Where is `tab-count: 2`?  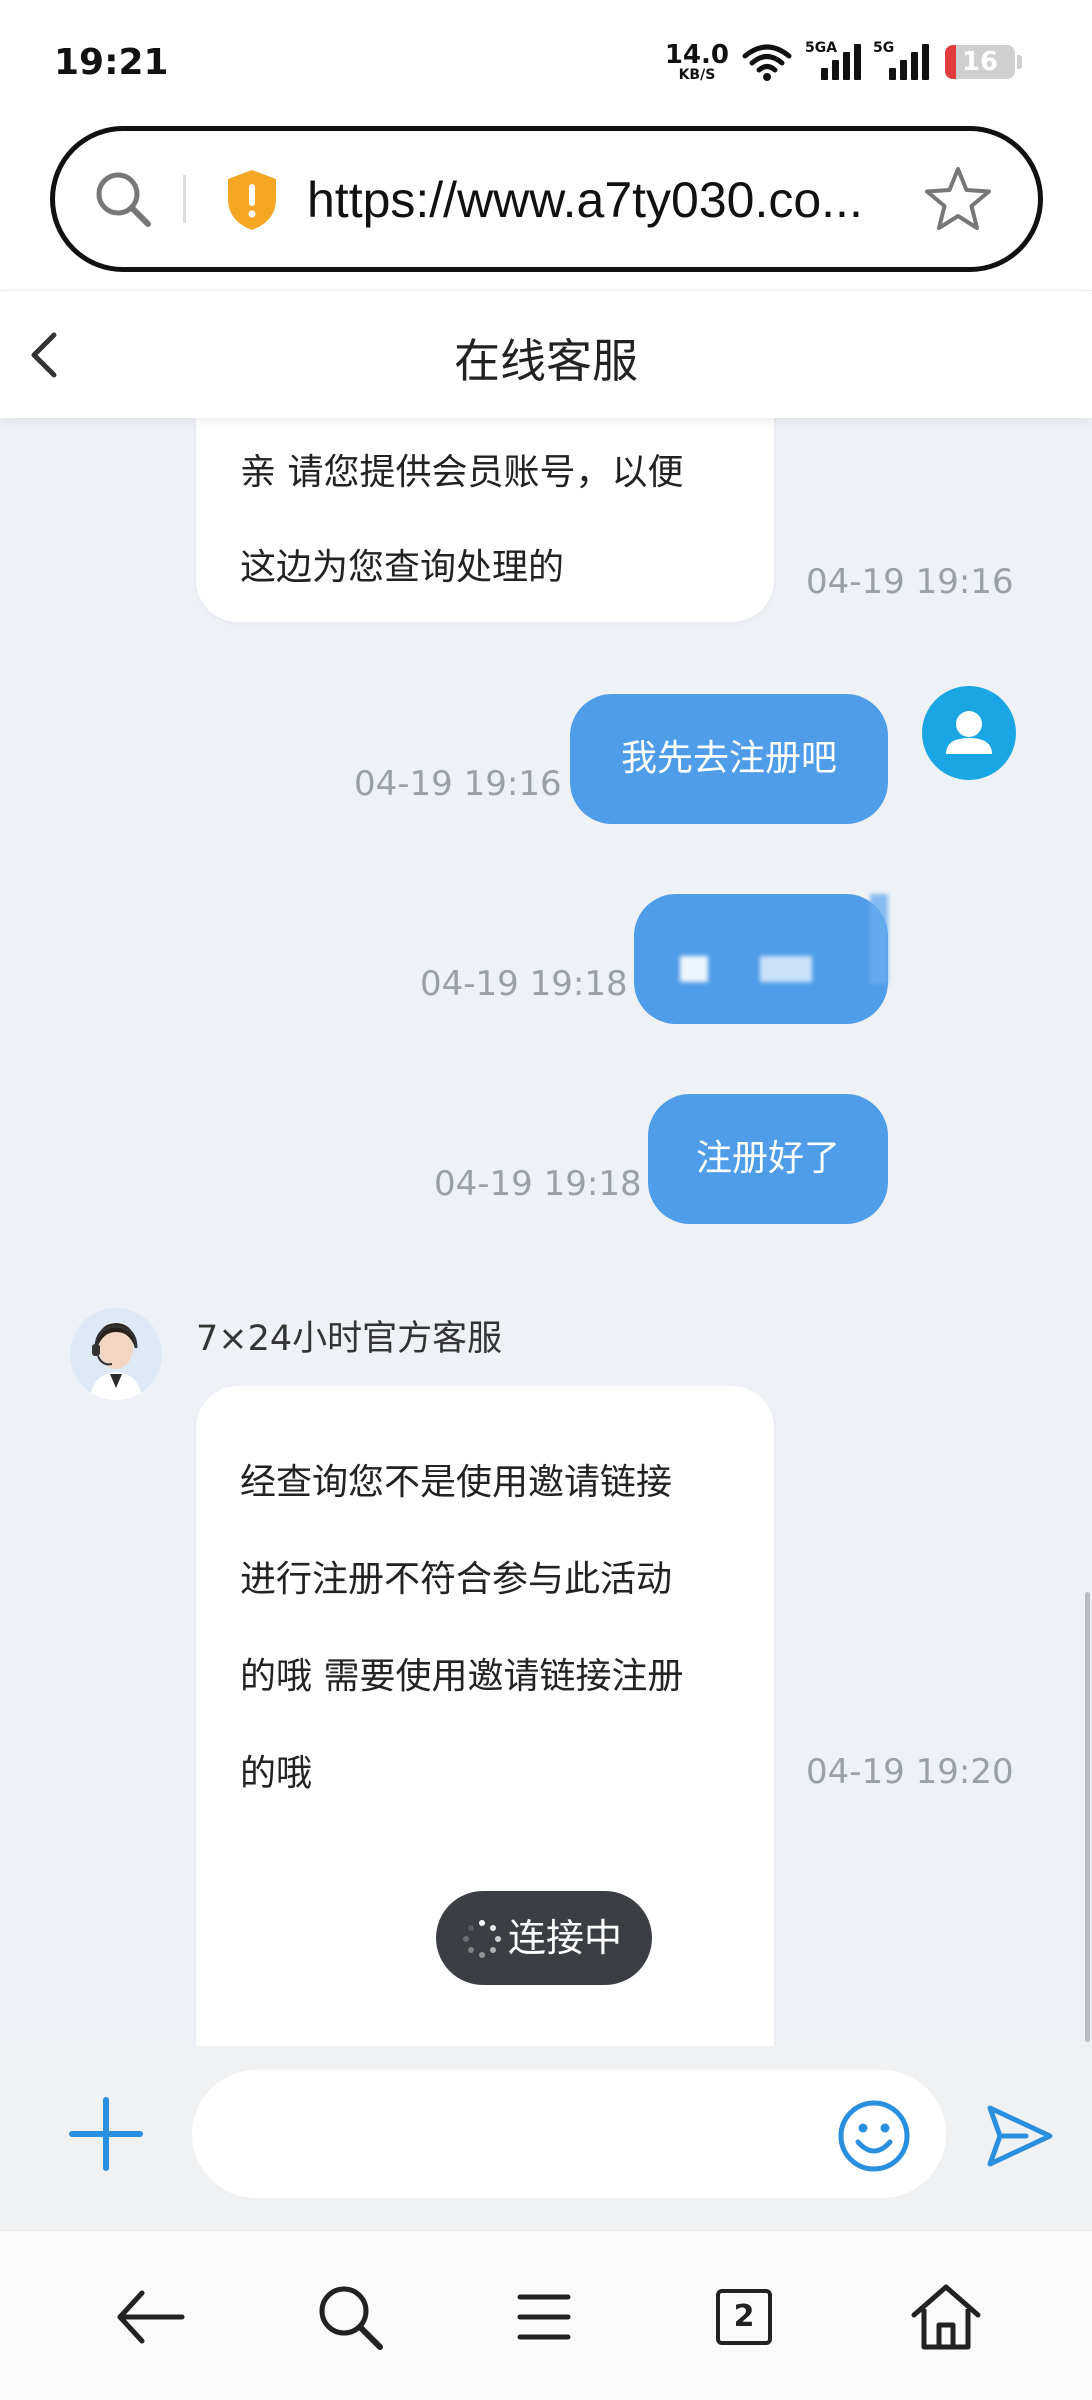
tab-count: 2 is located at coordinates (744, 2317).